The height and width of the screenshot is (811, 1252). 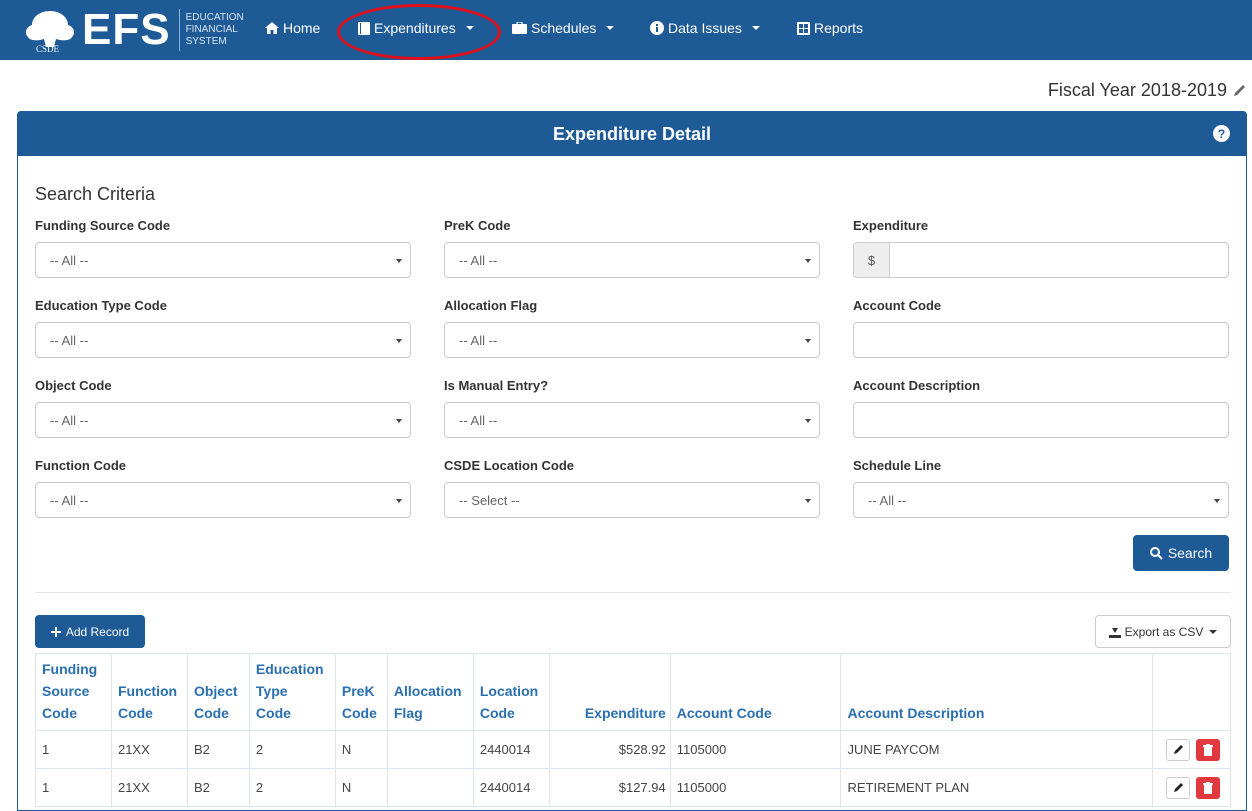 What do you see at coordinates (755, 692) in the screenshot?
I see `col-account-code: Account Code` at bounding box center [755, 692].